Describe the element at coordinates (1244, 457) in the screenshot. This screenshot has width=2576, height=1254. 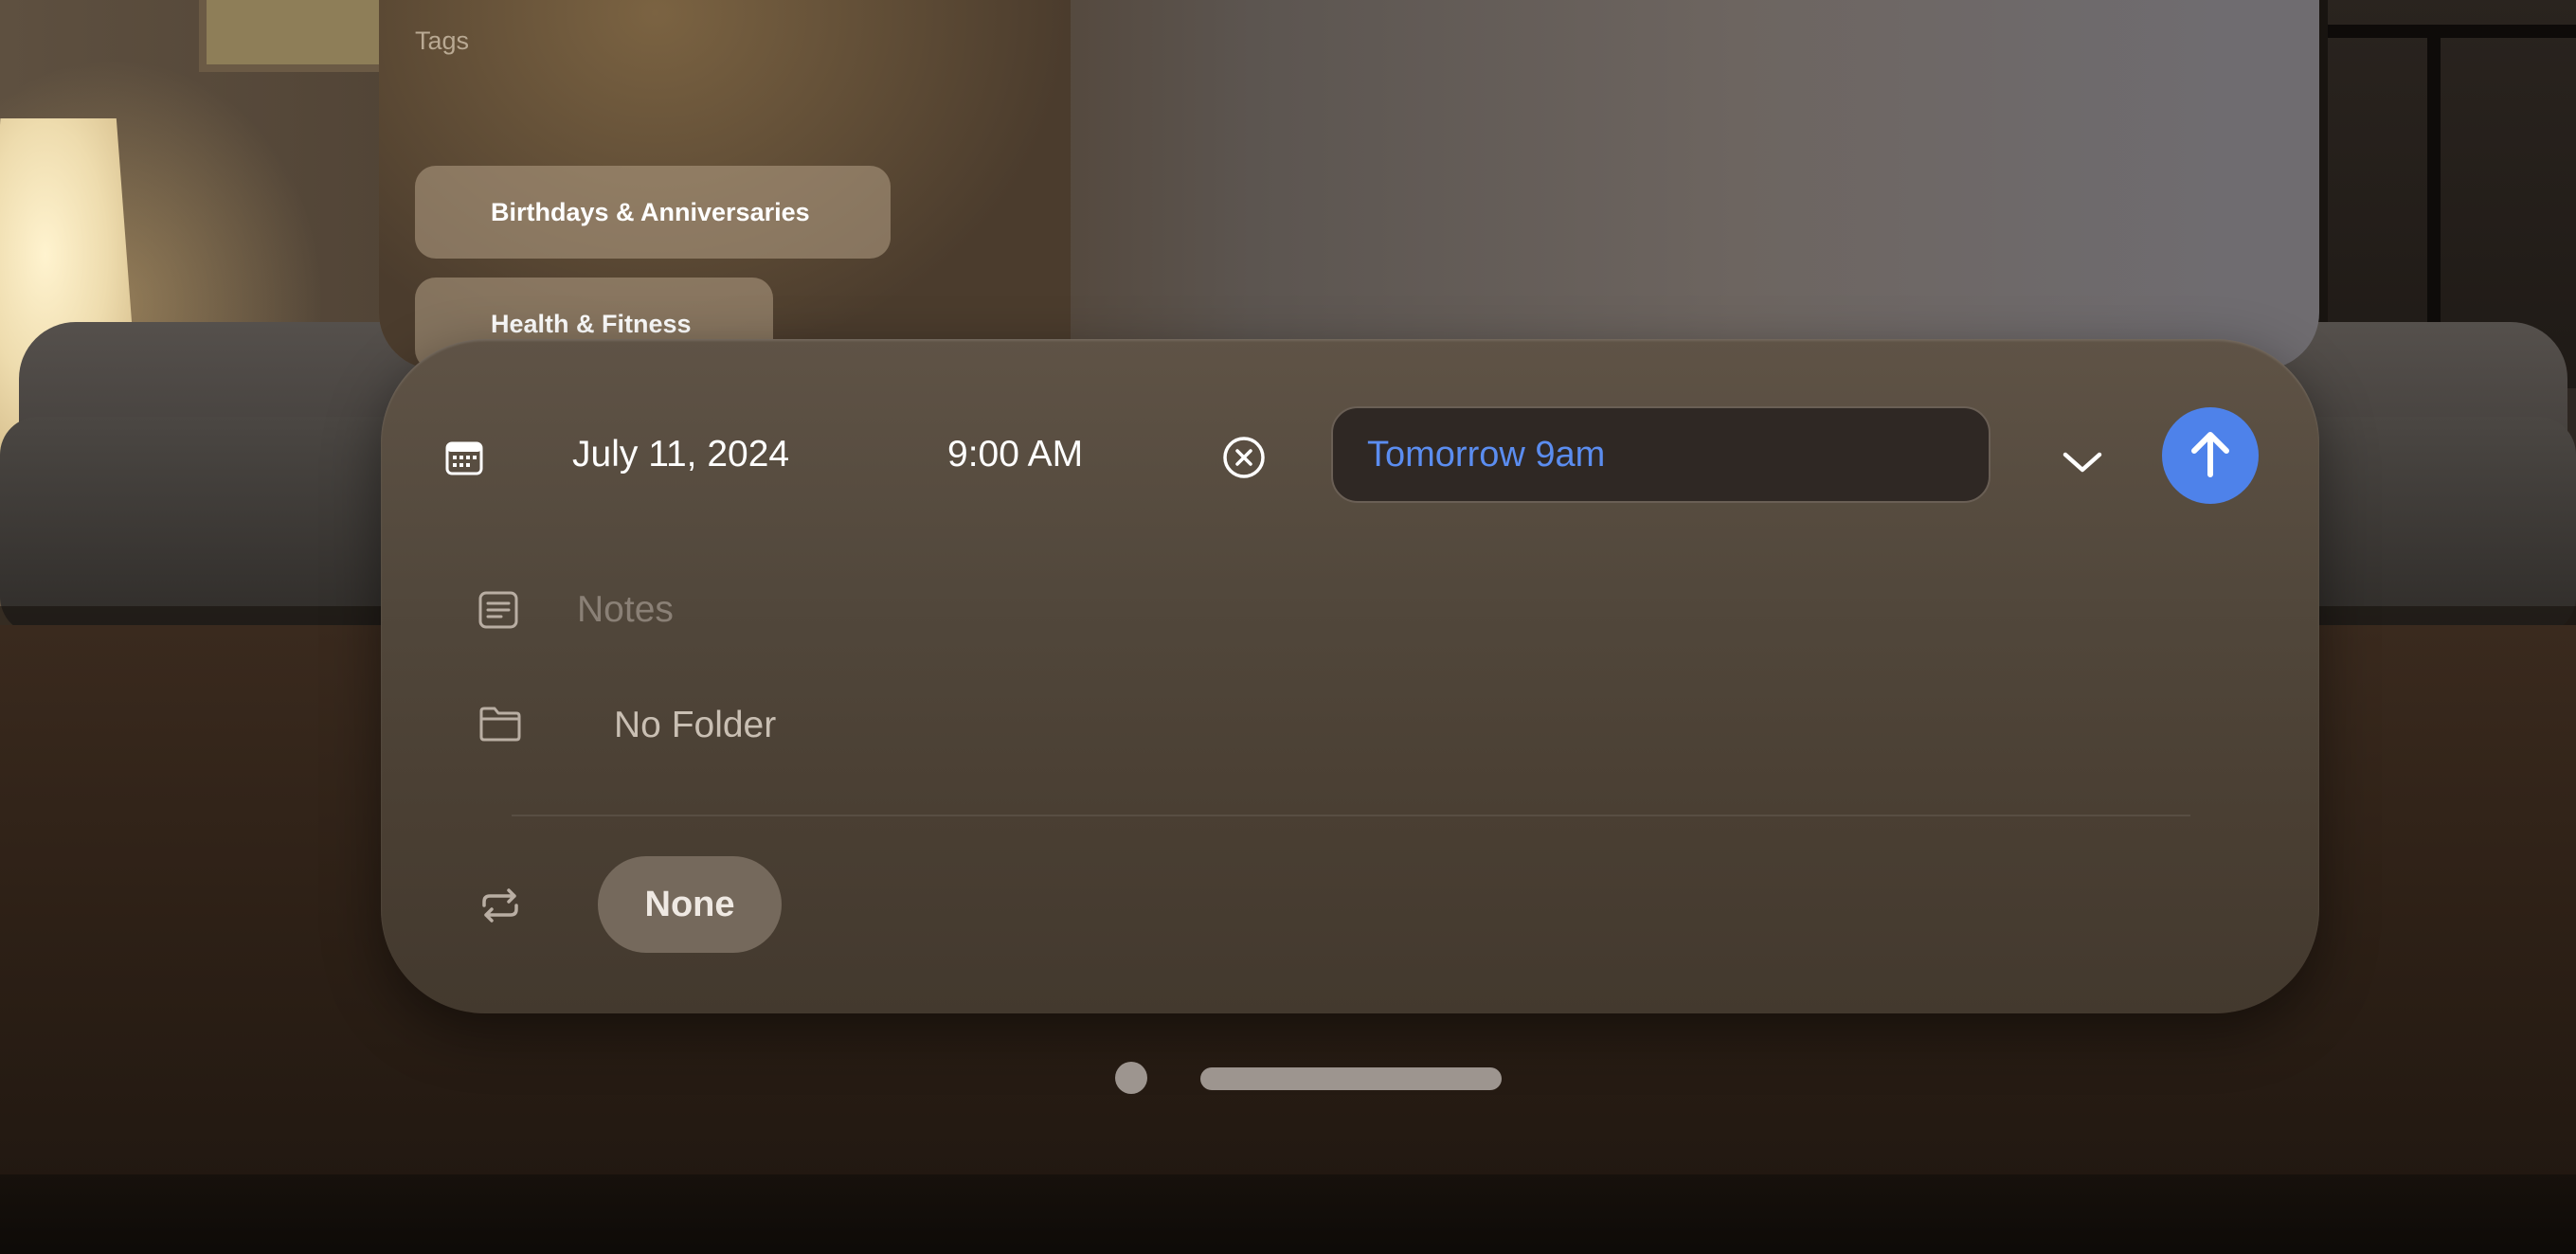
I see `clear-circle-x-icon` at that location.